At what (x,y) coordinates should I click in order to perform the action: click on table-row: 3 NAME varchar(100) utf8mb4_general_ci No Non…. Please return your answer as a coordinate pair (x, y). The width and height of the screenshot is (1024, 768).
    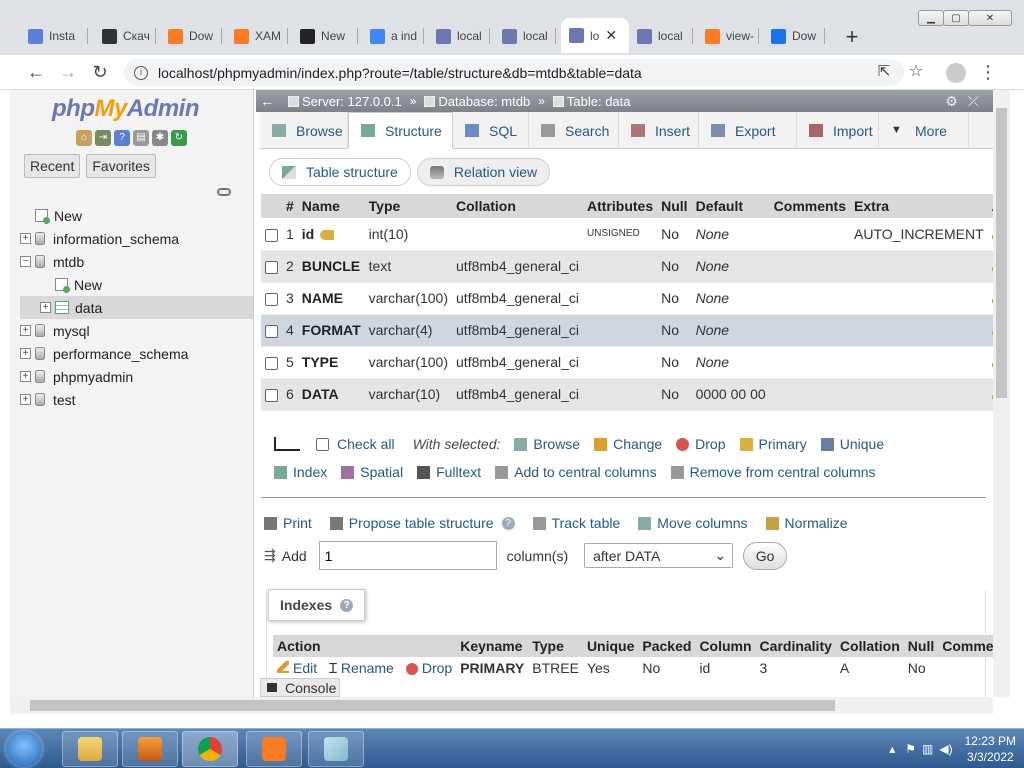
    Looking at the image, I should click on (627, 298).